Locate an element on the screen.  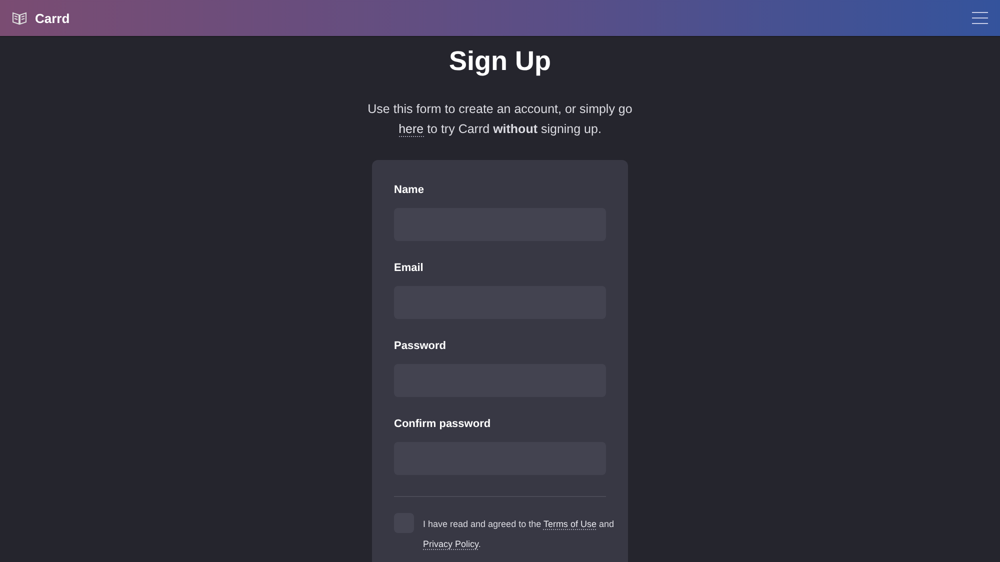
brand-name: Carrd is located at coordinates (52, 18).